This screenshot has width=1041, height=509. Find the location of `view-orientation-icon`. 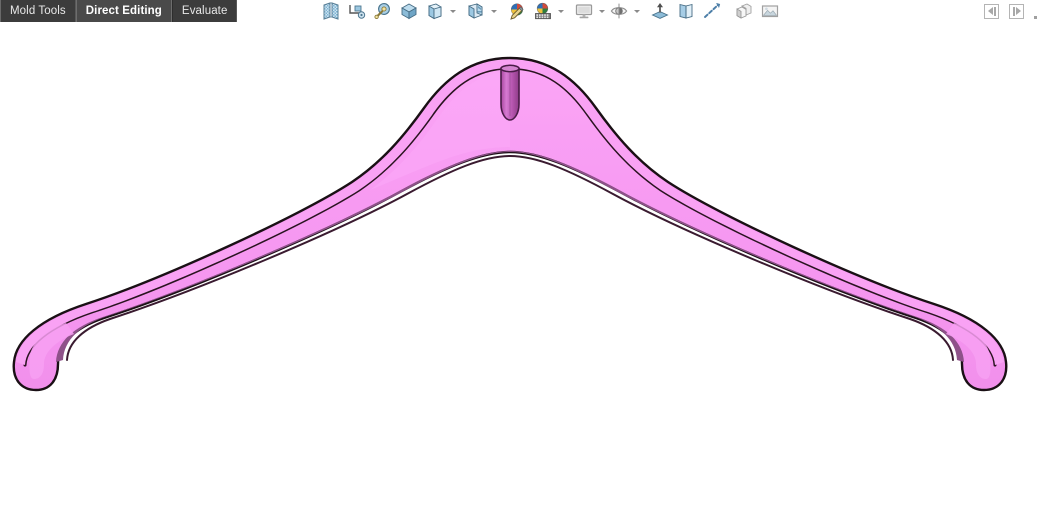

view-orientation-icon is located at coordinates (686, 11).